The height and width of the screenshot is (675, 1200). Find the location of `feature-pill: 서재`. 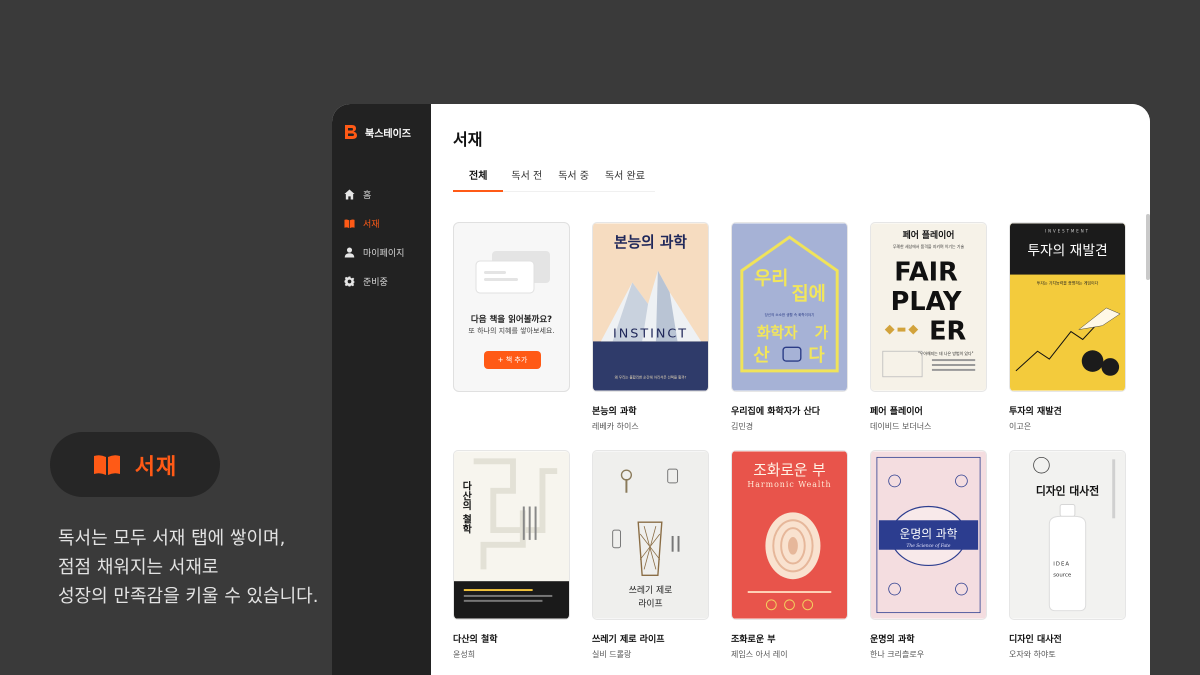

feature-pill: 서재 is located at coordinates (135, 464).